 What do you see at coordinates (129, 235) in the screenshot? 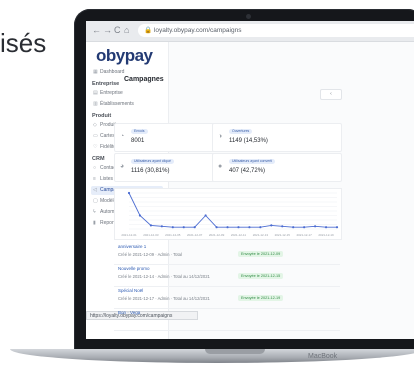
I see `chart-x-tick: 2021-12-01` at bounding box center [129, 235].